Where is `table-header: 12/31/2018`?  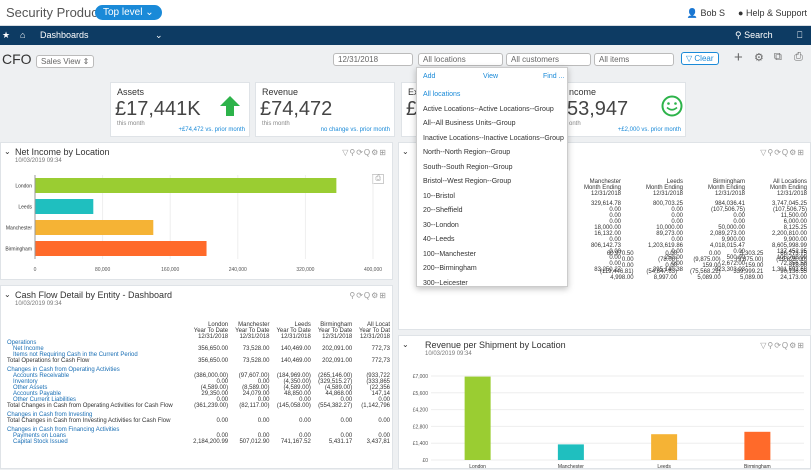 table-header: 12/31/2018 is located at coordinates (374, 337).